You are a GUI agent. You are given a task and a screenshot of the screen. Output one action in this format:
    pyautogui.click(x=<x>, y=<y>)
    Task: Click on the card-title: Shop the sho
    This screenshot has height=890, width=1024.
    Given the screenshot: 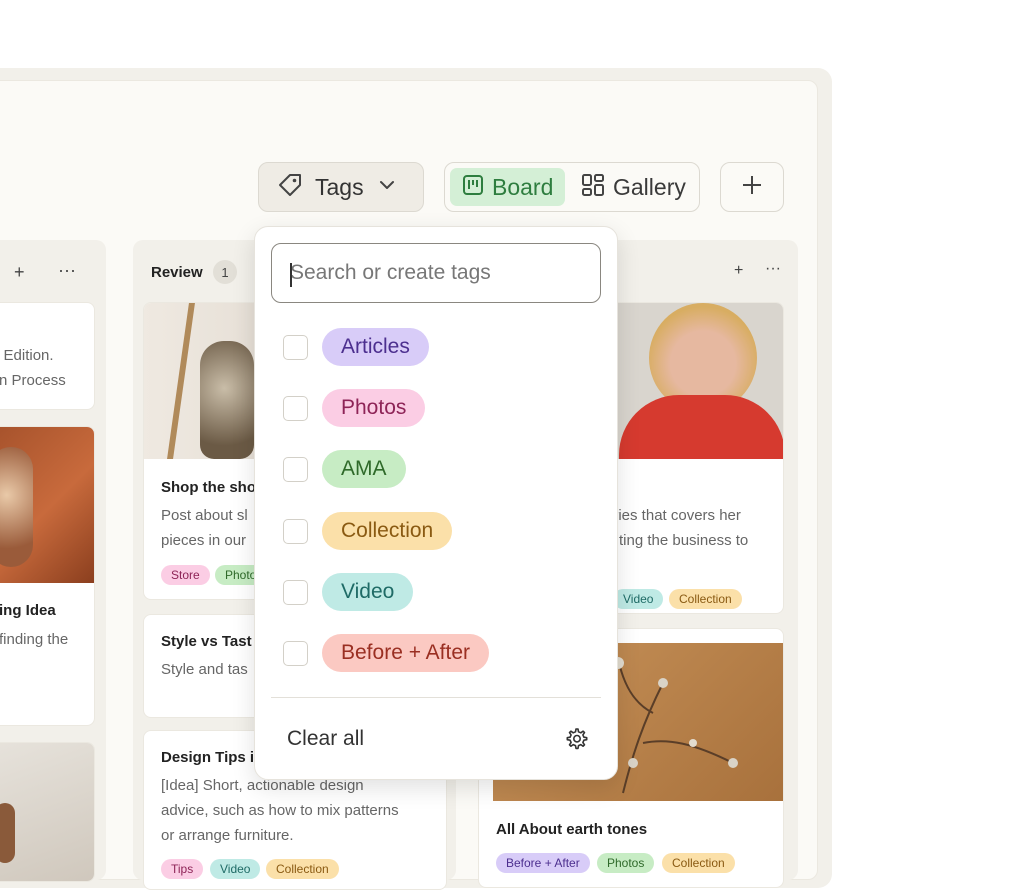 What is the action you would take?
    pyautogui.click(x=208, y=487)
    